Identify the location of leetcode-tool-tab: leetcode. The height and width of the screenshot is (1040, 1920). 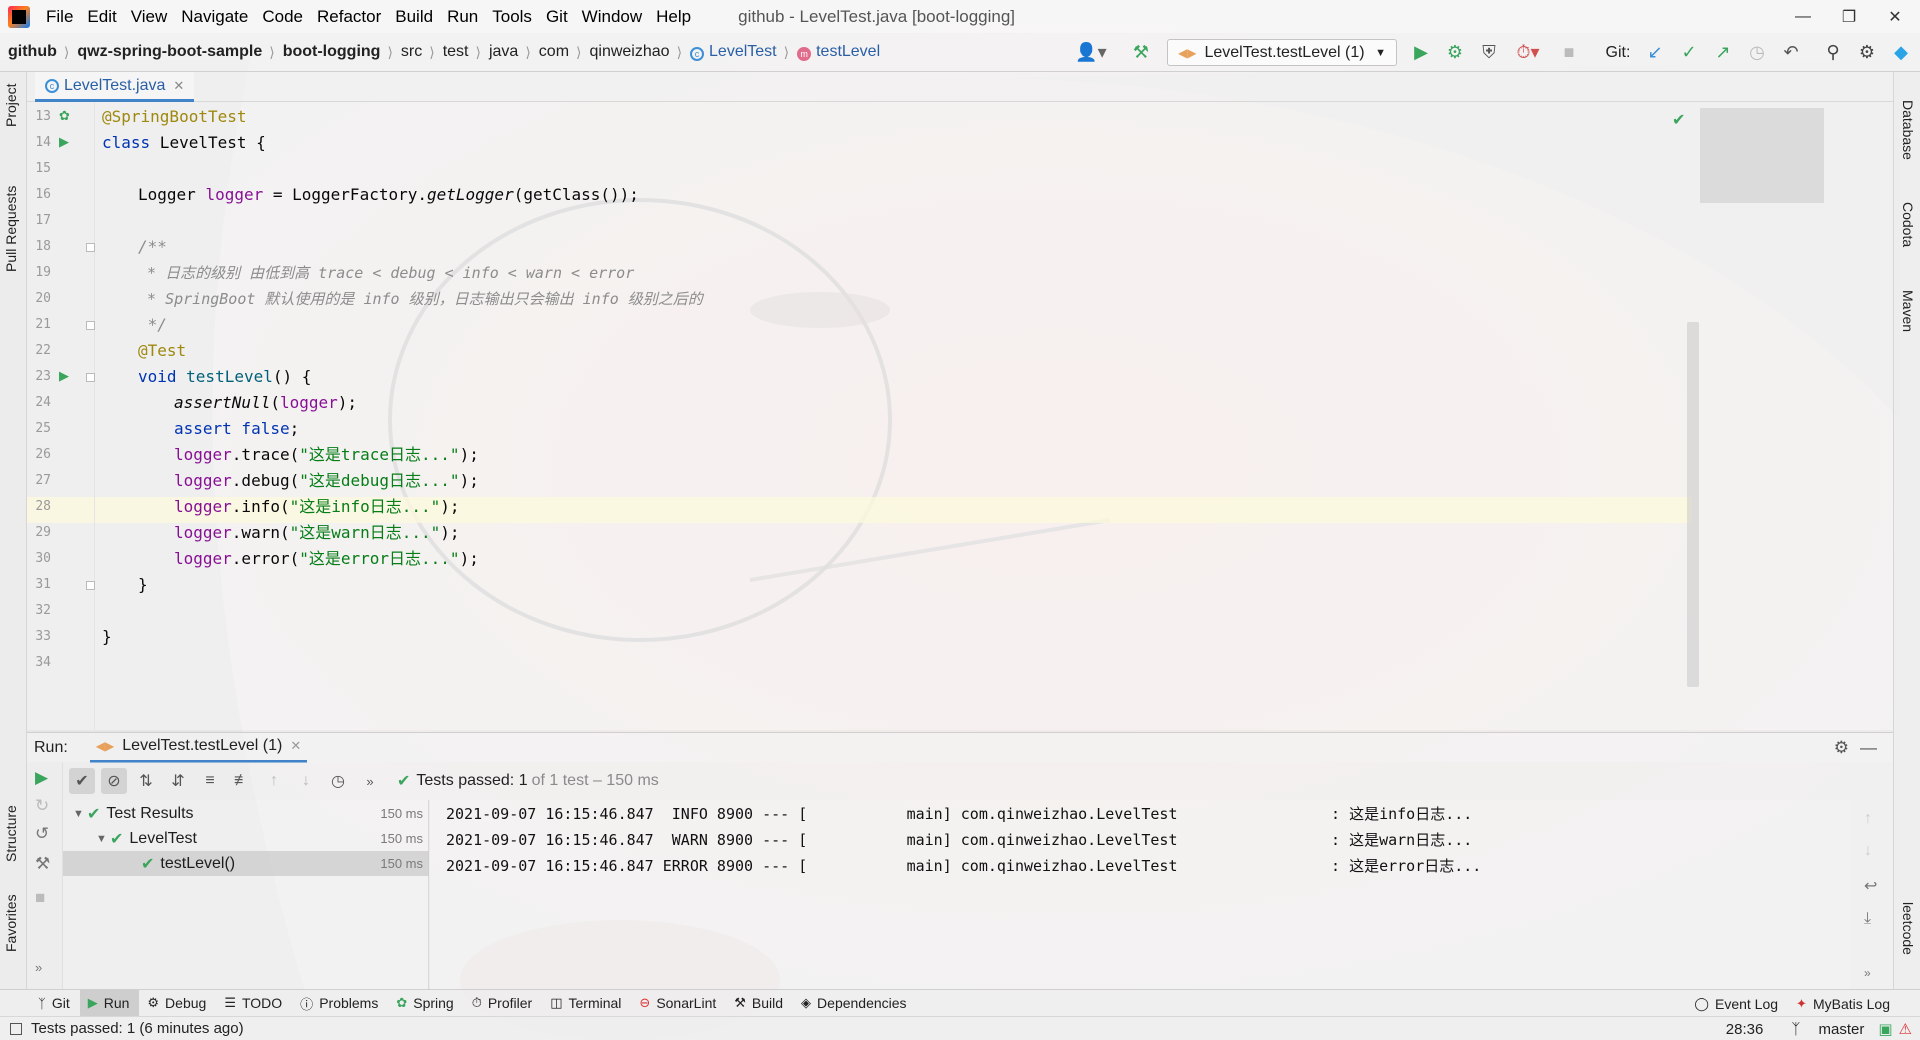
(1908, 928).